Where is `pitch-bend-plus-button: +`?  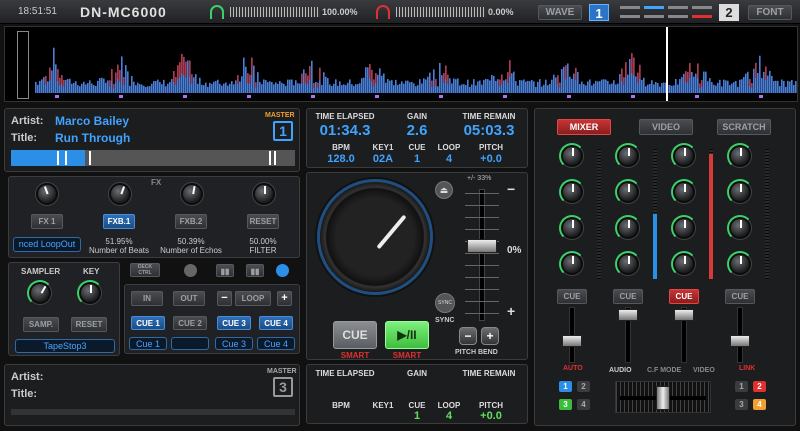
pitch-bend-plus-button: + is located at coordinates (490, 336).